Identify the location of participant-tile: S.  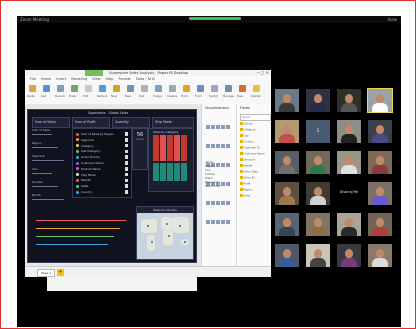
(318, 131).